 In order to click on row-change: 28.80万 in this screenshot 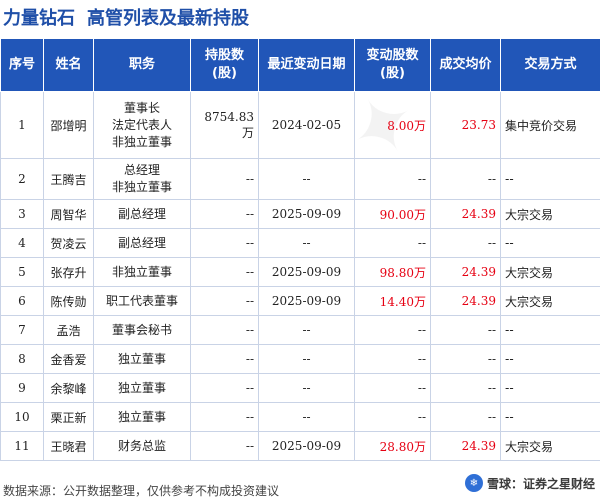, I will do `click(392, 446)`.